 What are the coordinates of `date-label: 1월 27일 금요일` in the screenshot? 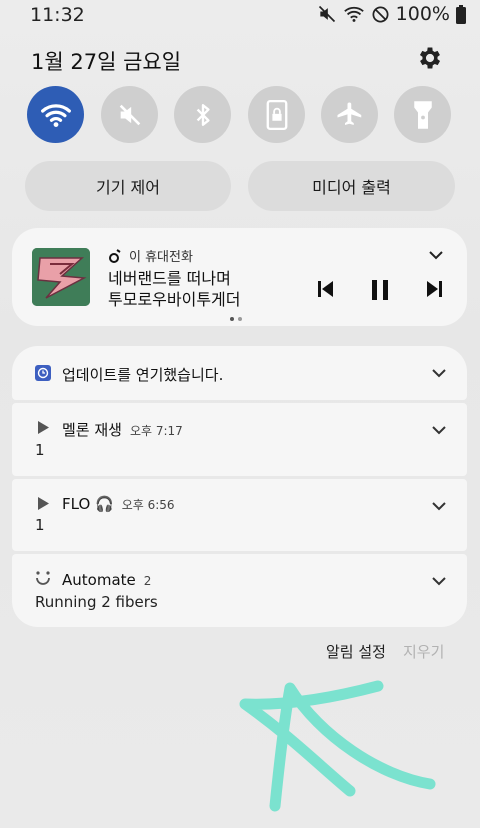 It's located at (106, 62).